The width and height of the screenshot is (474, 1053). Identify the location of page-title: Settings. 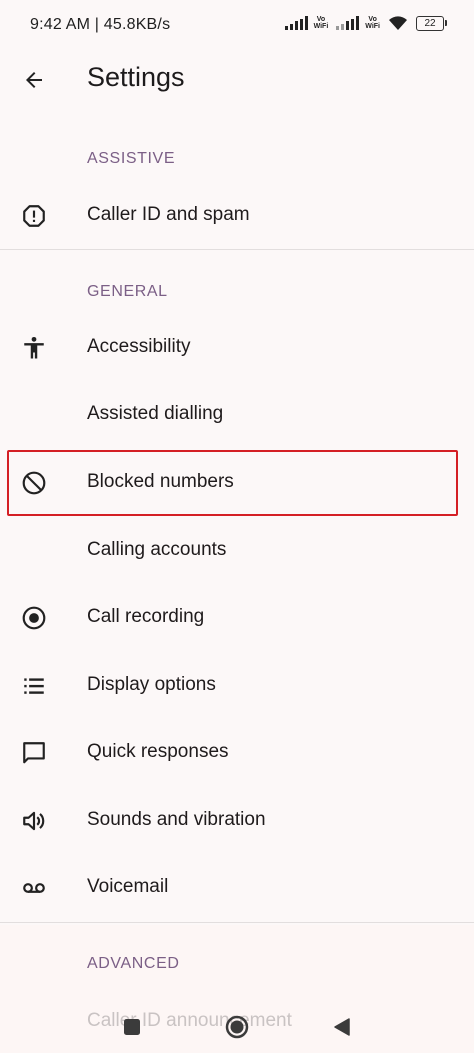
(136, 77).